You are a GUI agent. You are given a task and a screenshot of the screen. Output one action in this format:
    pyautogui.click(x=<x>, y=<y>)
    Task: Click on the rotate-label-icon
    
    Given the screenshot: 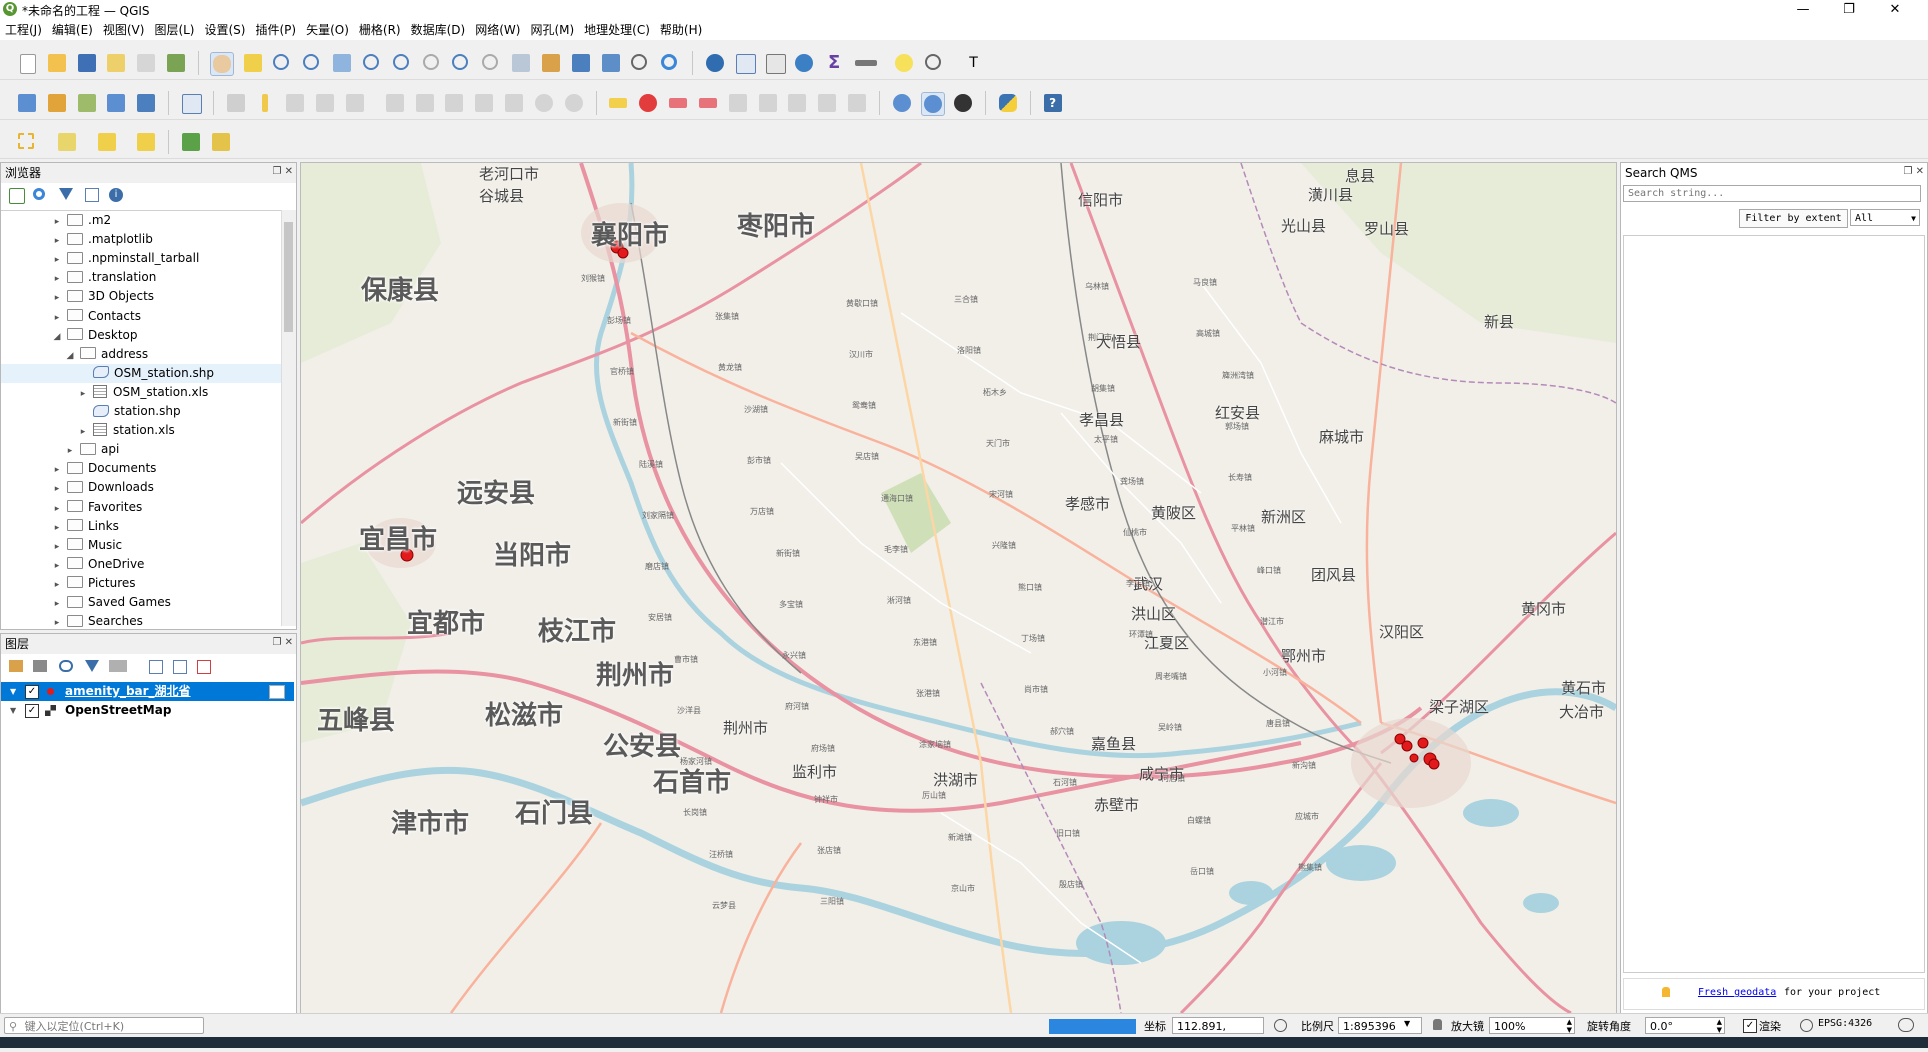 What is the action you would take?
    pyautogui.click(x=768, y=103)
    